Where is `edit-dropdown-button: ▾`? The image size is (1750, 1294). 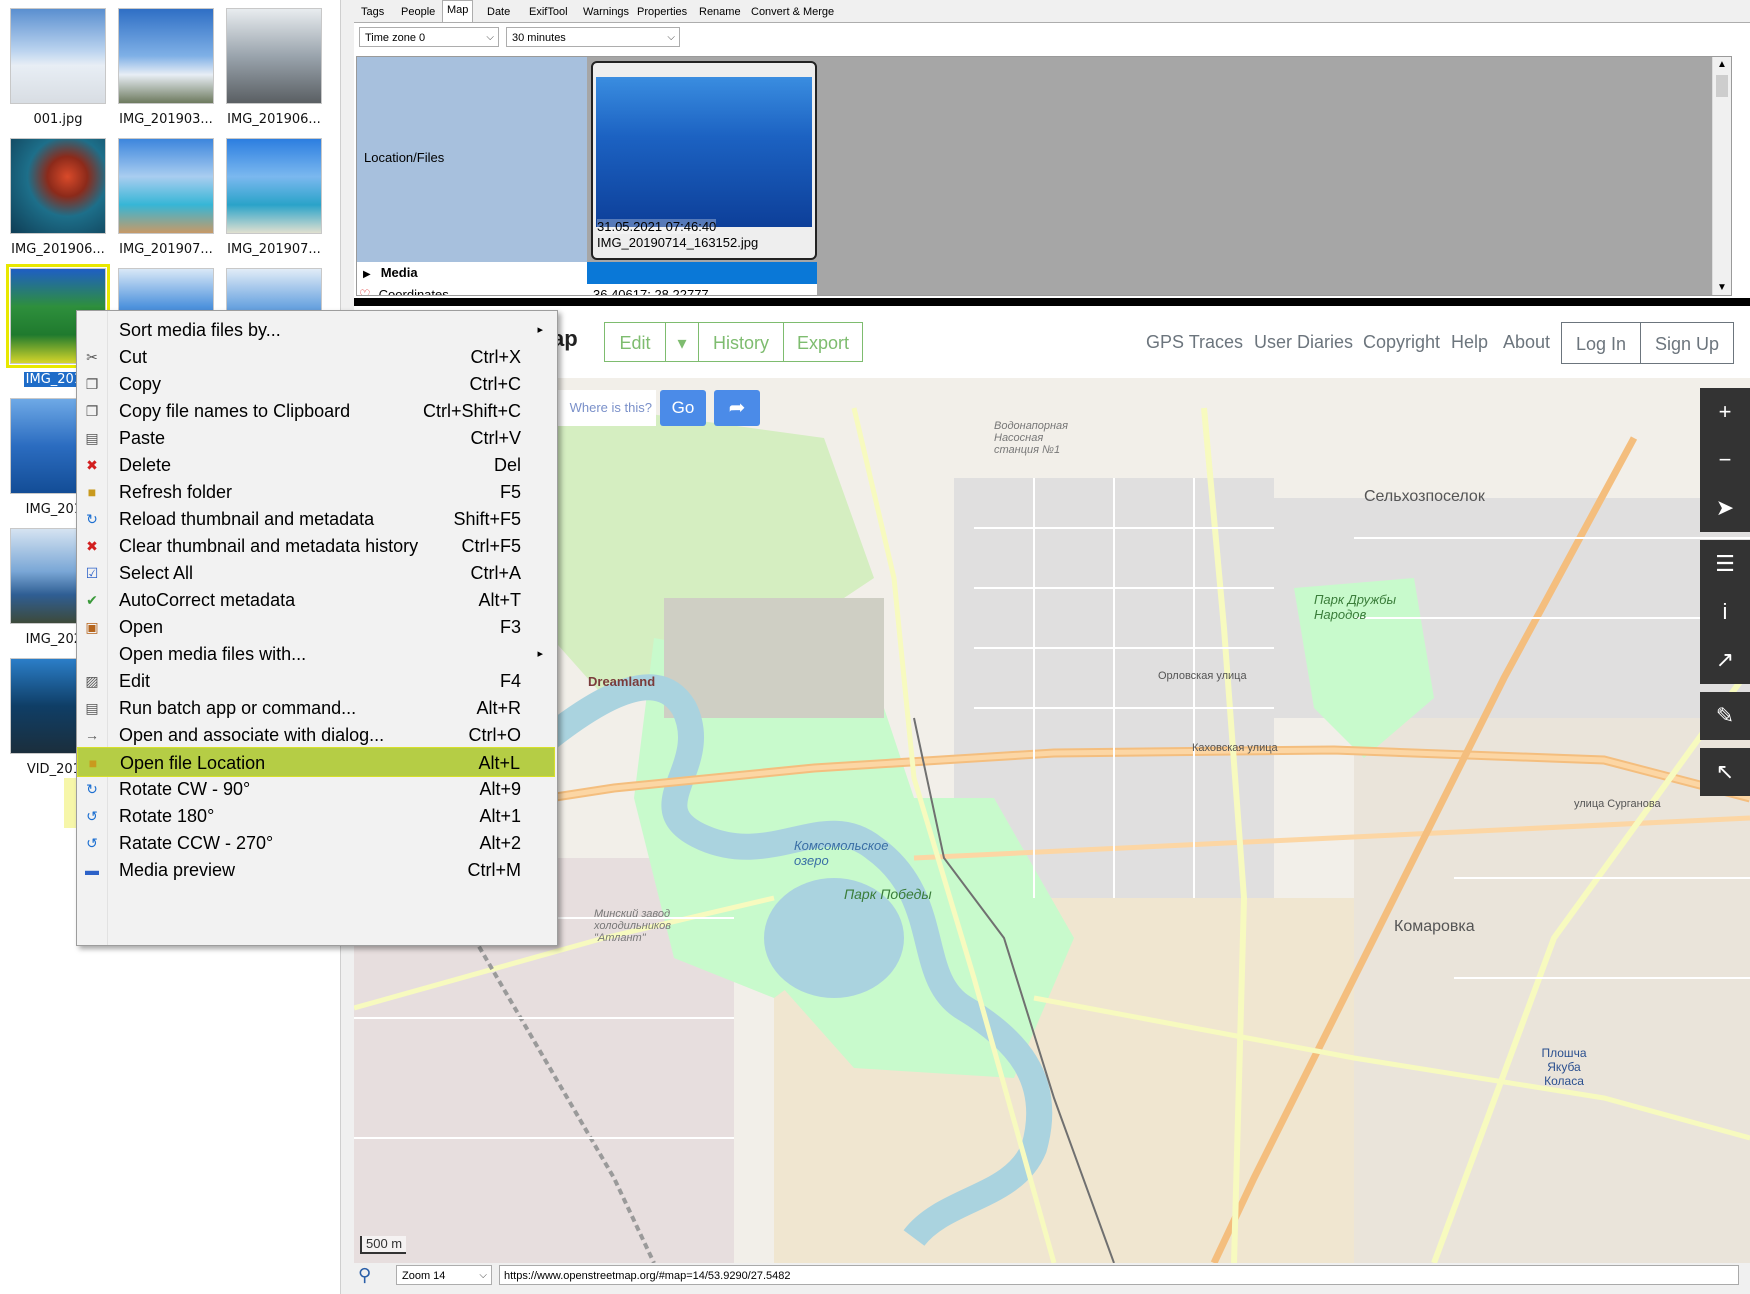
edit-dropdown-button: ▾ is located at coordinates (682, 342).